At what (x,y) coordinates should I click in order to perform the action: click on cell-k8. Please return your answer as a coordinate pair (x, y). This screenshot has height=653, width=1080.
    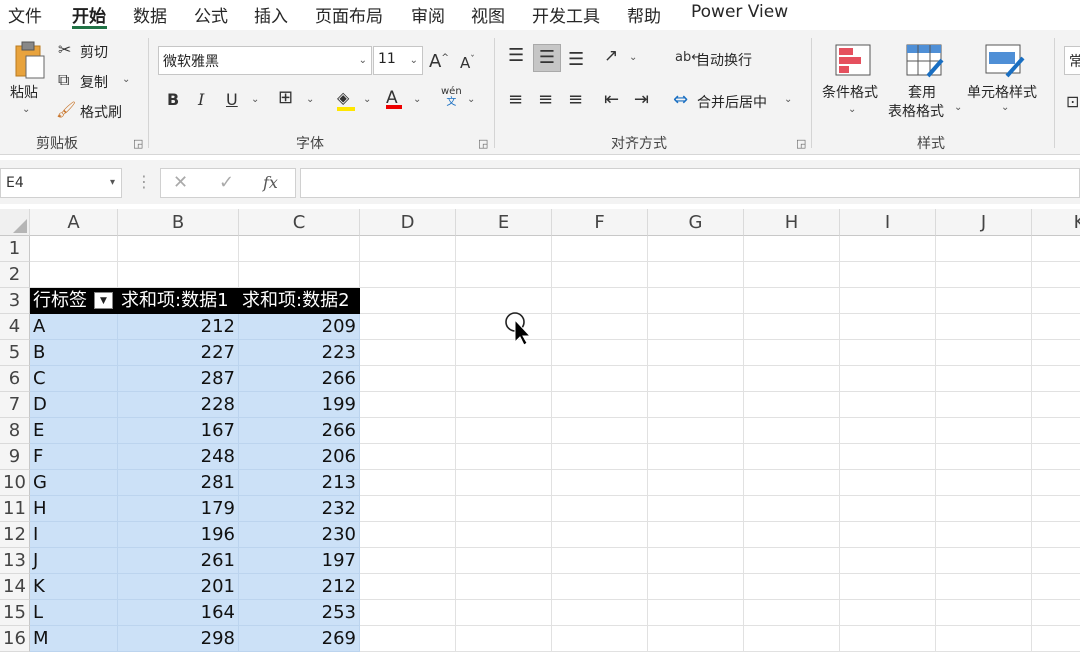
    Looking at the image, I should click on (1056, 431).